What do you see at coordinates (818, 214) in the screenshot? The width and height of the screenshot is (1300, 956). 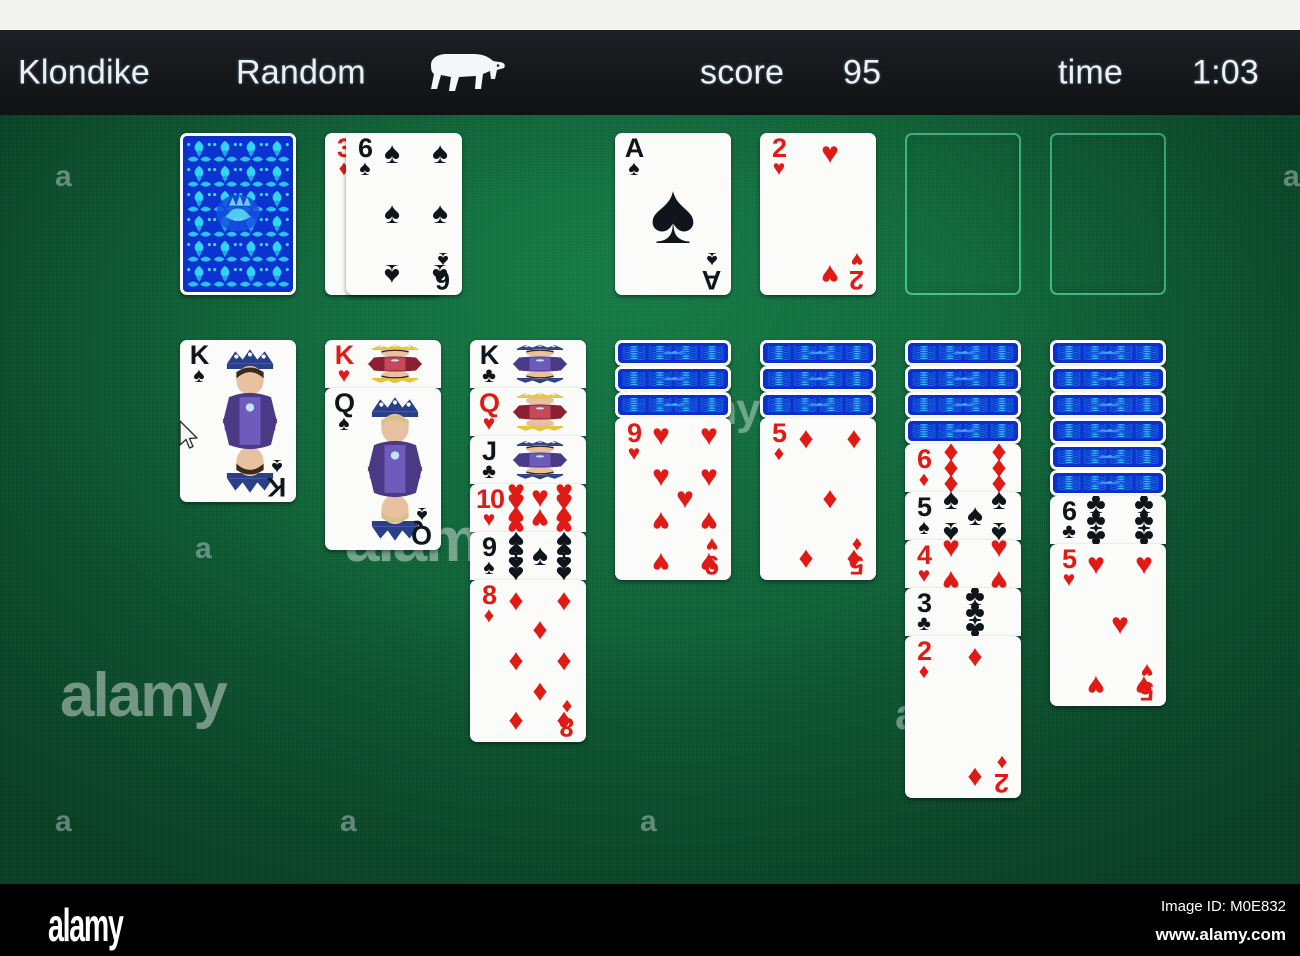 I see `foundation-2-card-2-of-hearts: ♥ ♥ 2 ♥ 2 ♥` at bounding box center [818, 214].